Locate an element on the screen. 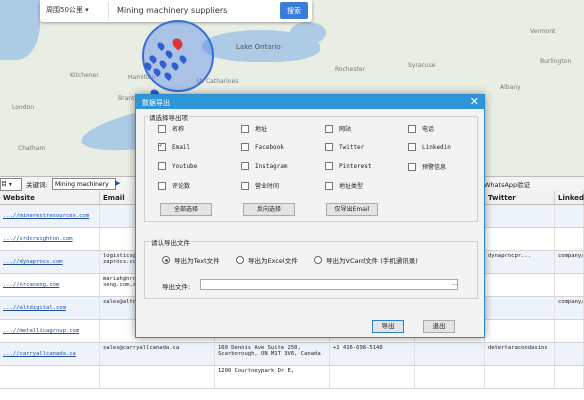 This screenshot has height=400, width=584. only-email-button: 仅导出Email is located at coordinates (352, 209).